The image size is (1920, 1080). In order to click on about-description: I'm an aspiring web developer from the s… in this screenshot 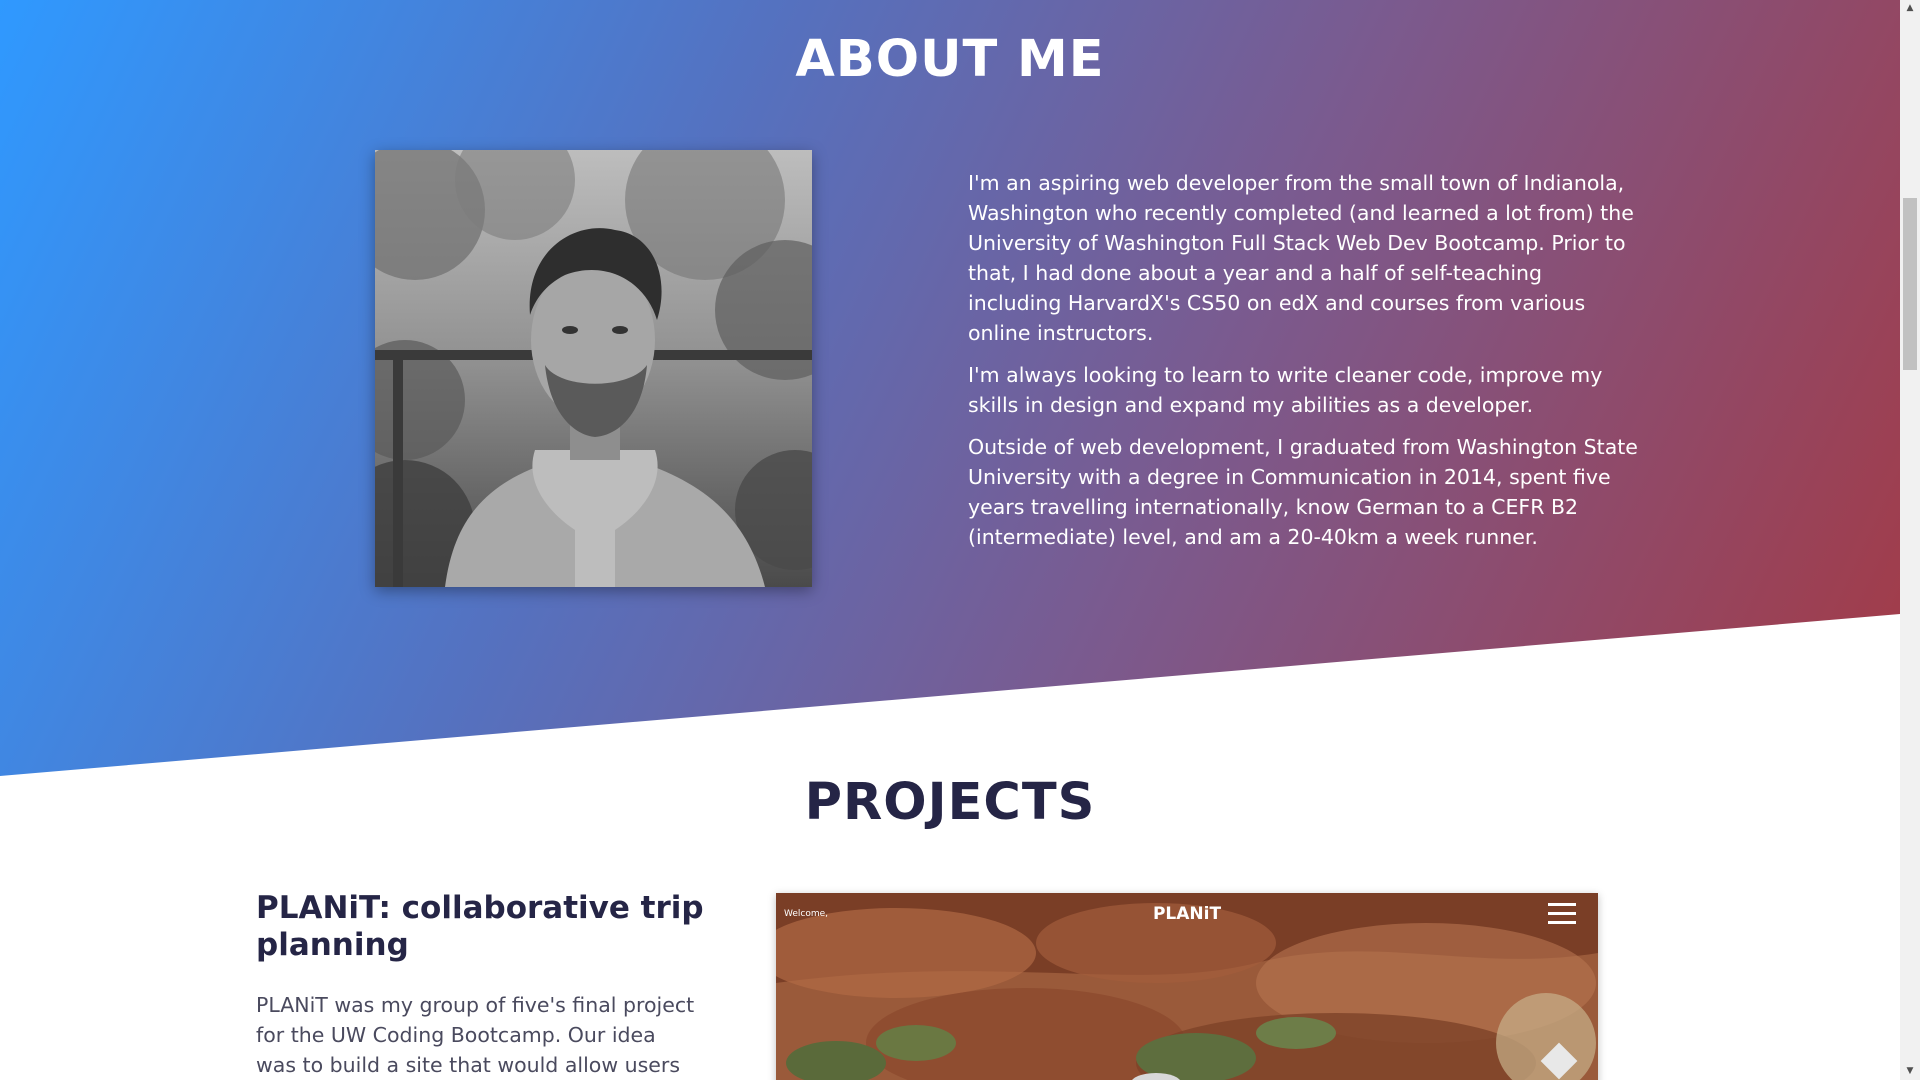, I will do `click(1303, 366)`.